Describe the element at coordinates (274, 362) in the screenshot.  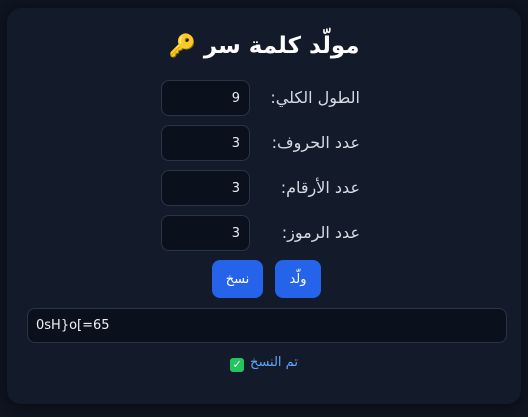
I see `status-text: تم النسخ` at that location.